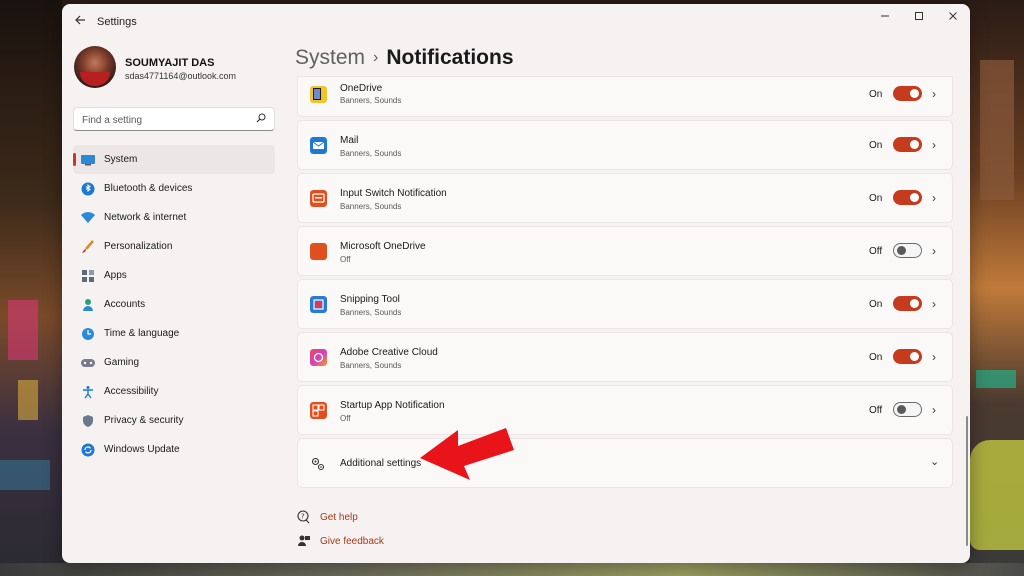  What do you see at coordinates (370, 299) in the screenshot?
I see `app-name: Snipping Tool` at bounding box center [370, 299].